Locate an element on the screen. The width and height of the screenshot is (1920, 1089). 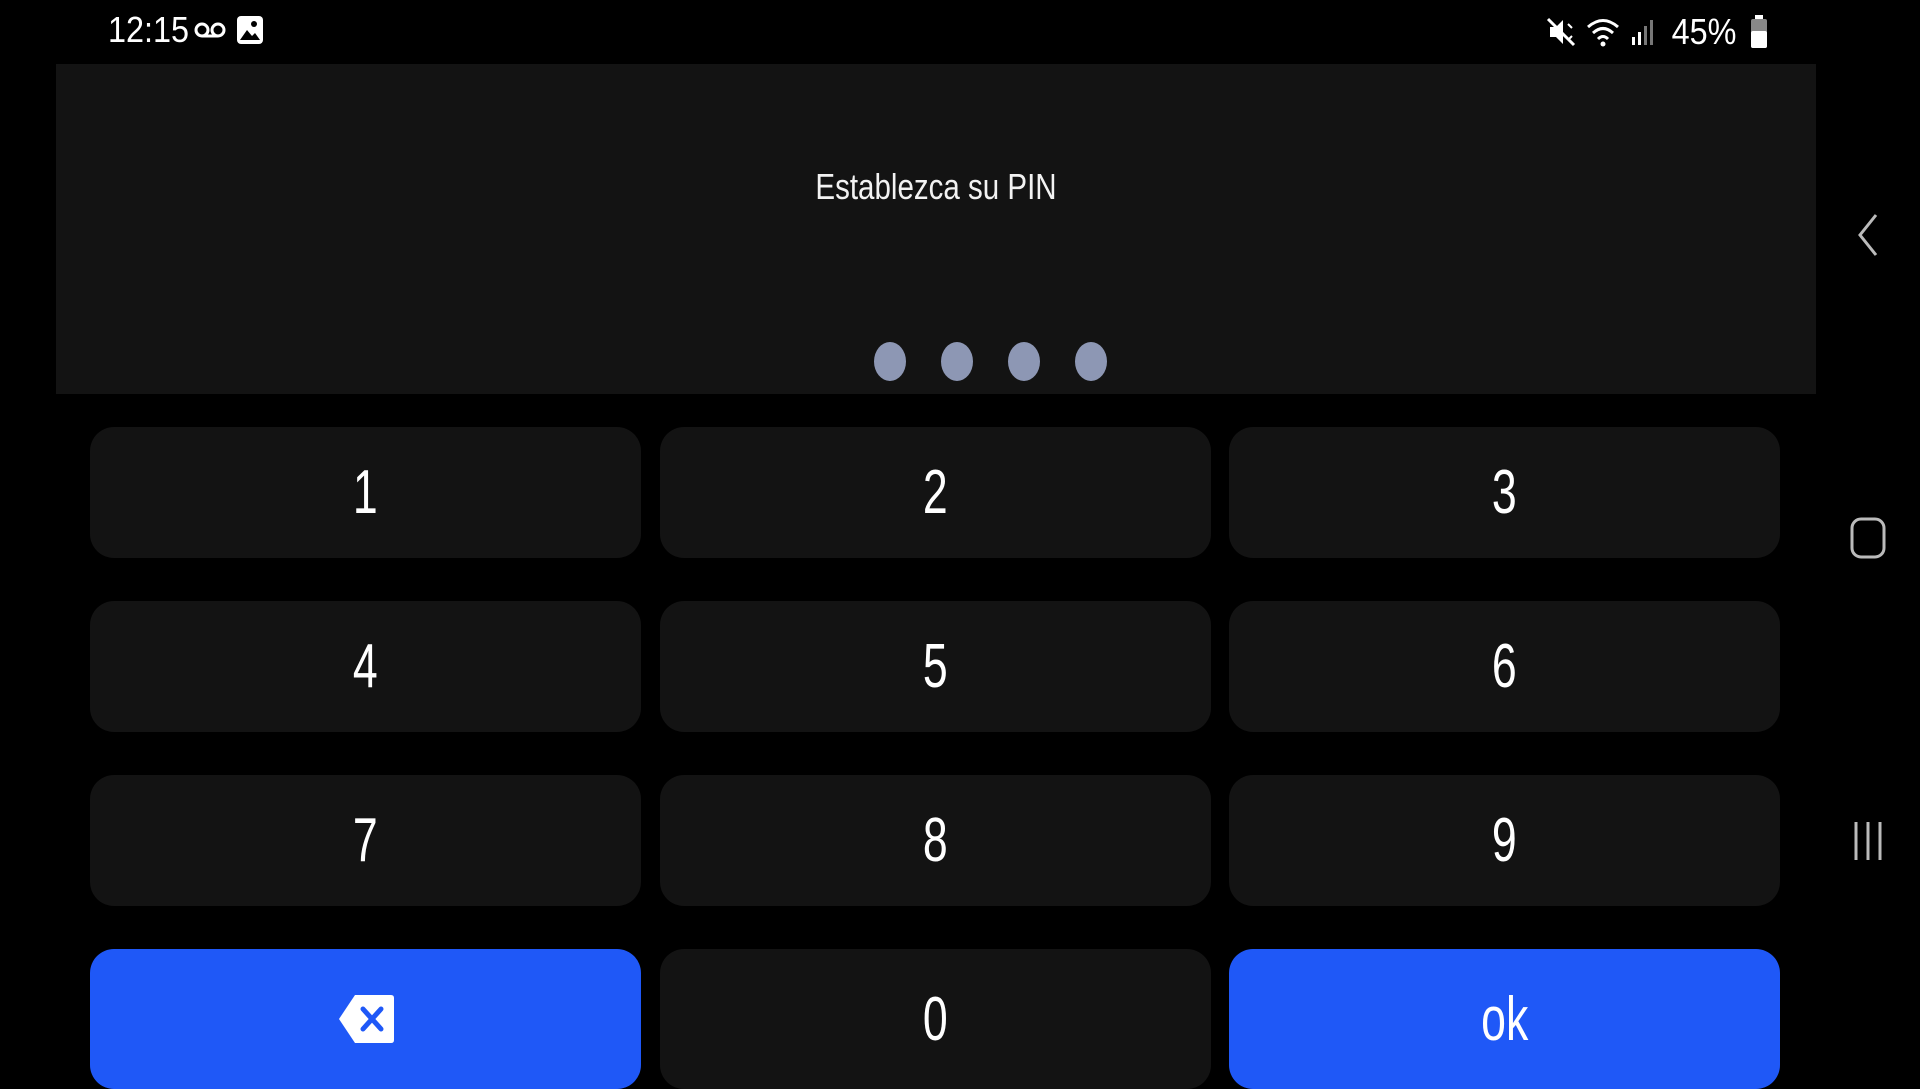
key-9: 9 is located at coordinates (1504, 840).